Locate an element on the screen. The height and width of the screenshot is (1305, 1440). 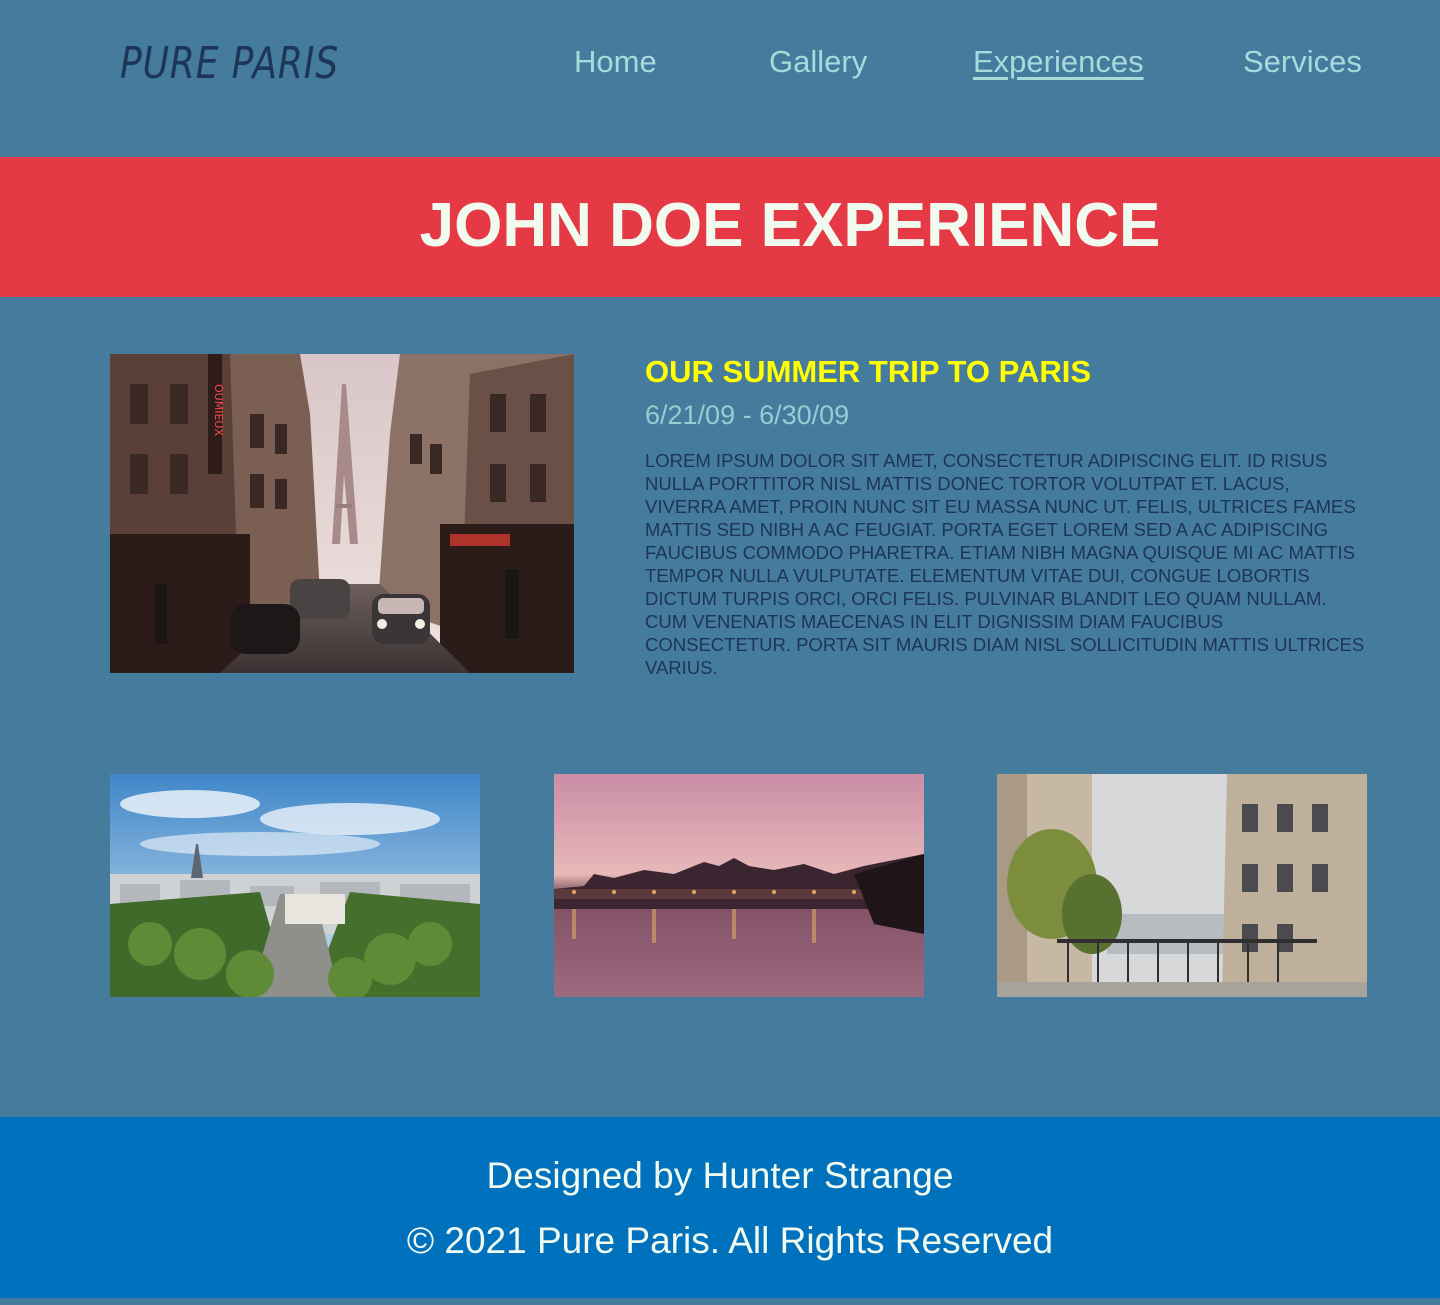
bottom-divider is located at coordinates (720, 1301).